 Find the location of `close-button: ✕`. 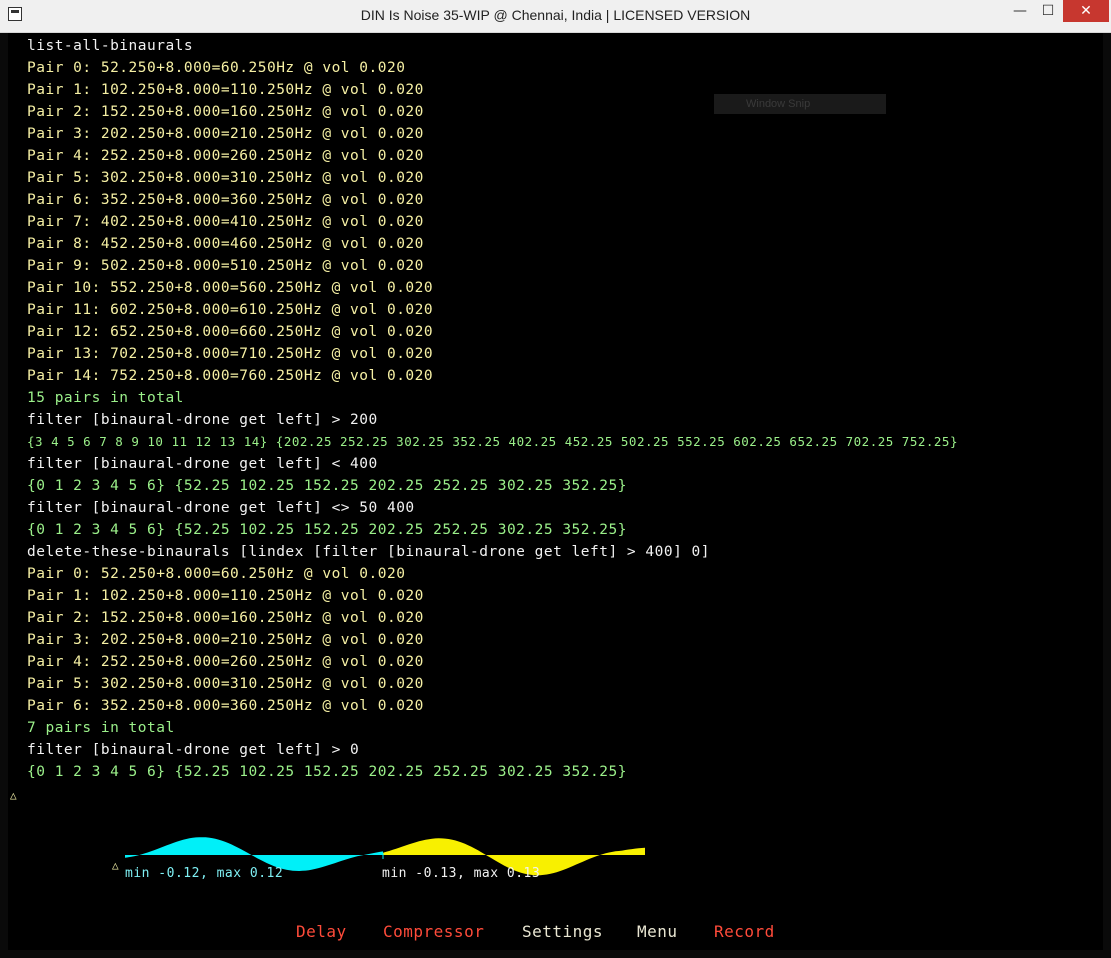

close-button: ✕ is located at coordinates (1086, 11).